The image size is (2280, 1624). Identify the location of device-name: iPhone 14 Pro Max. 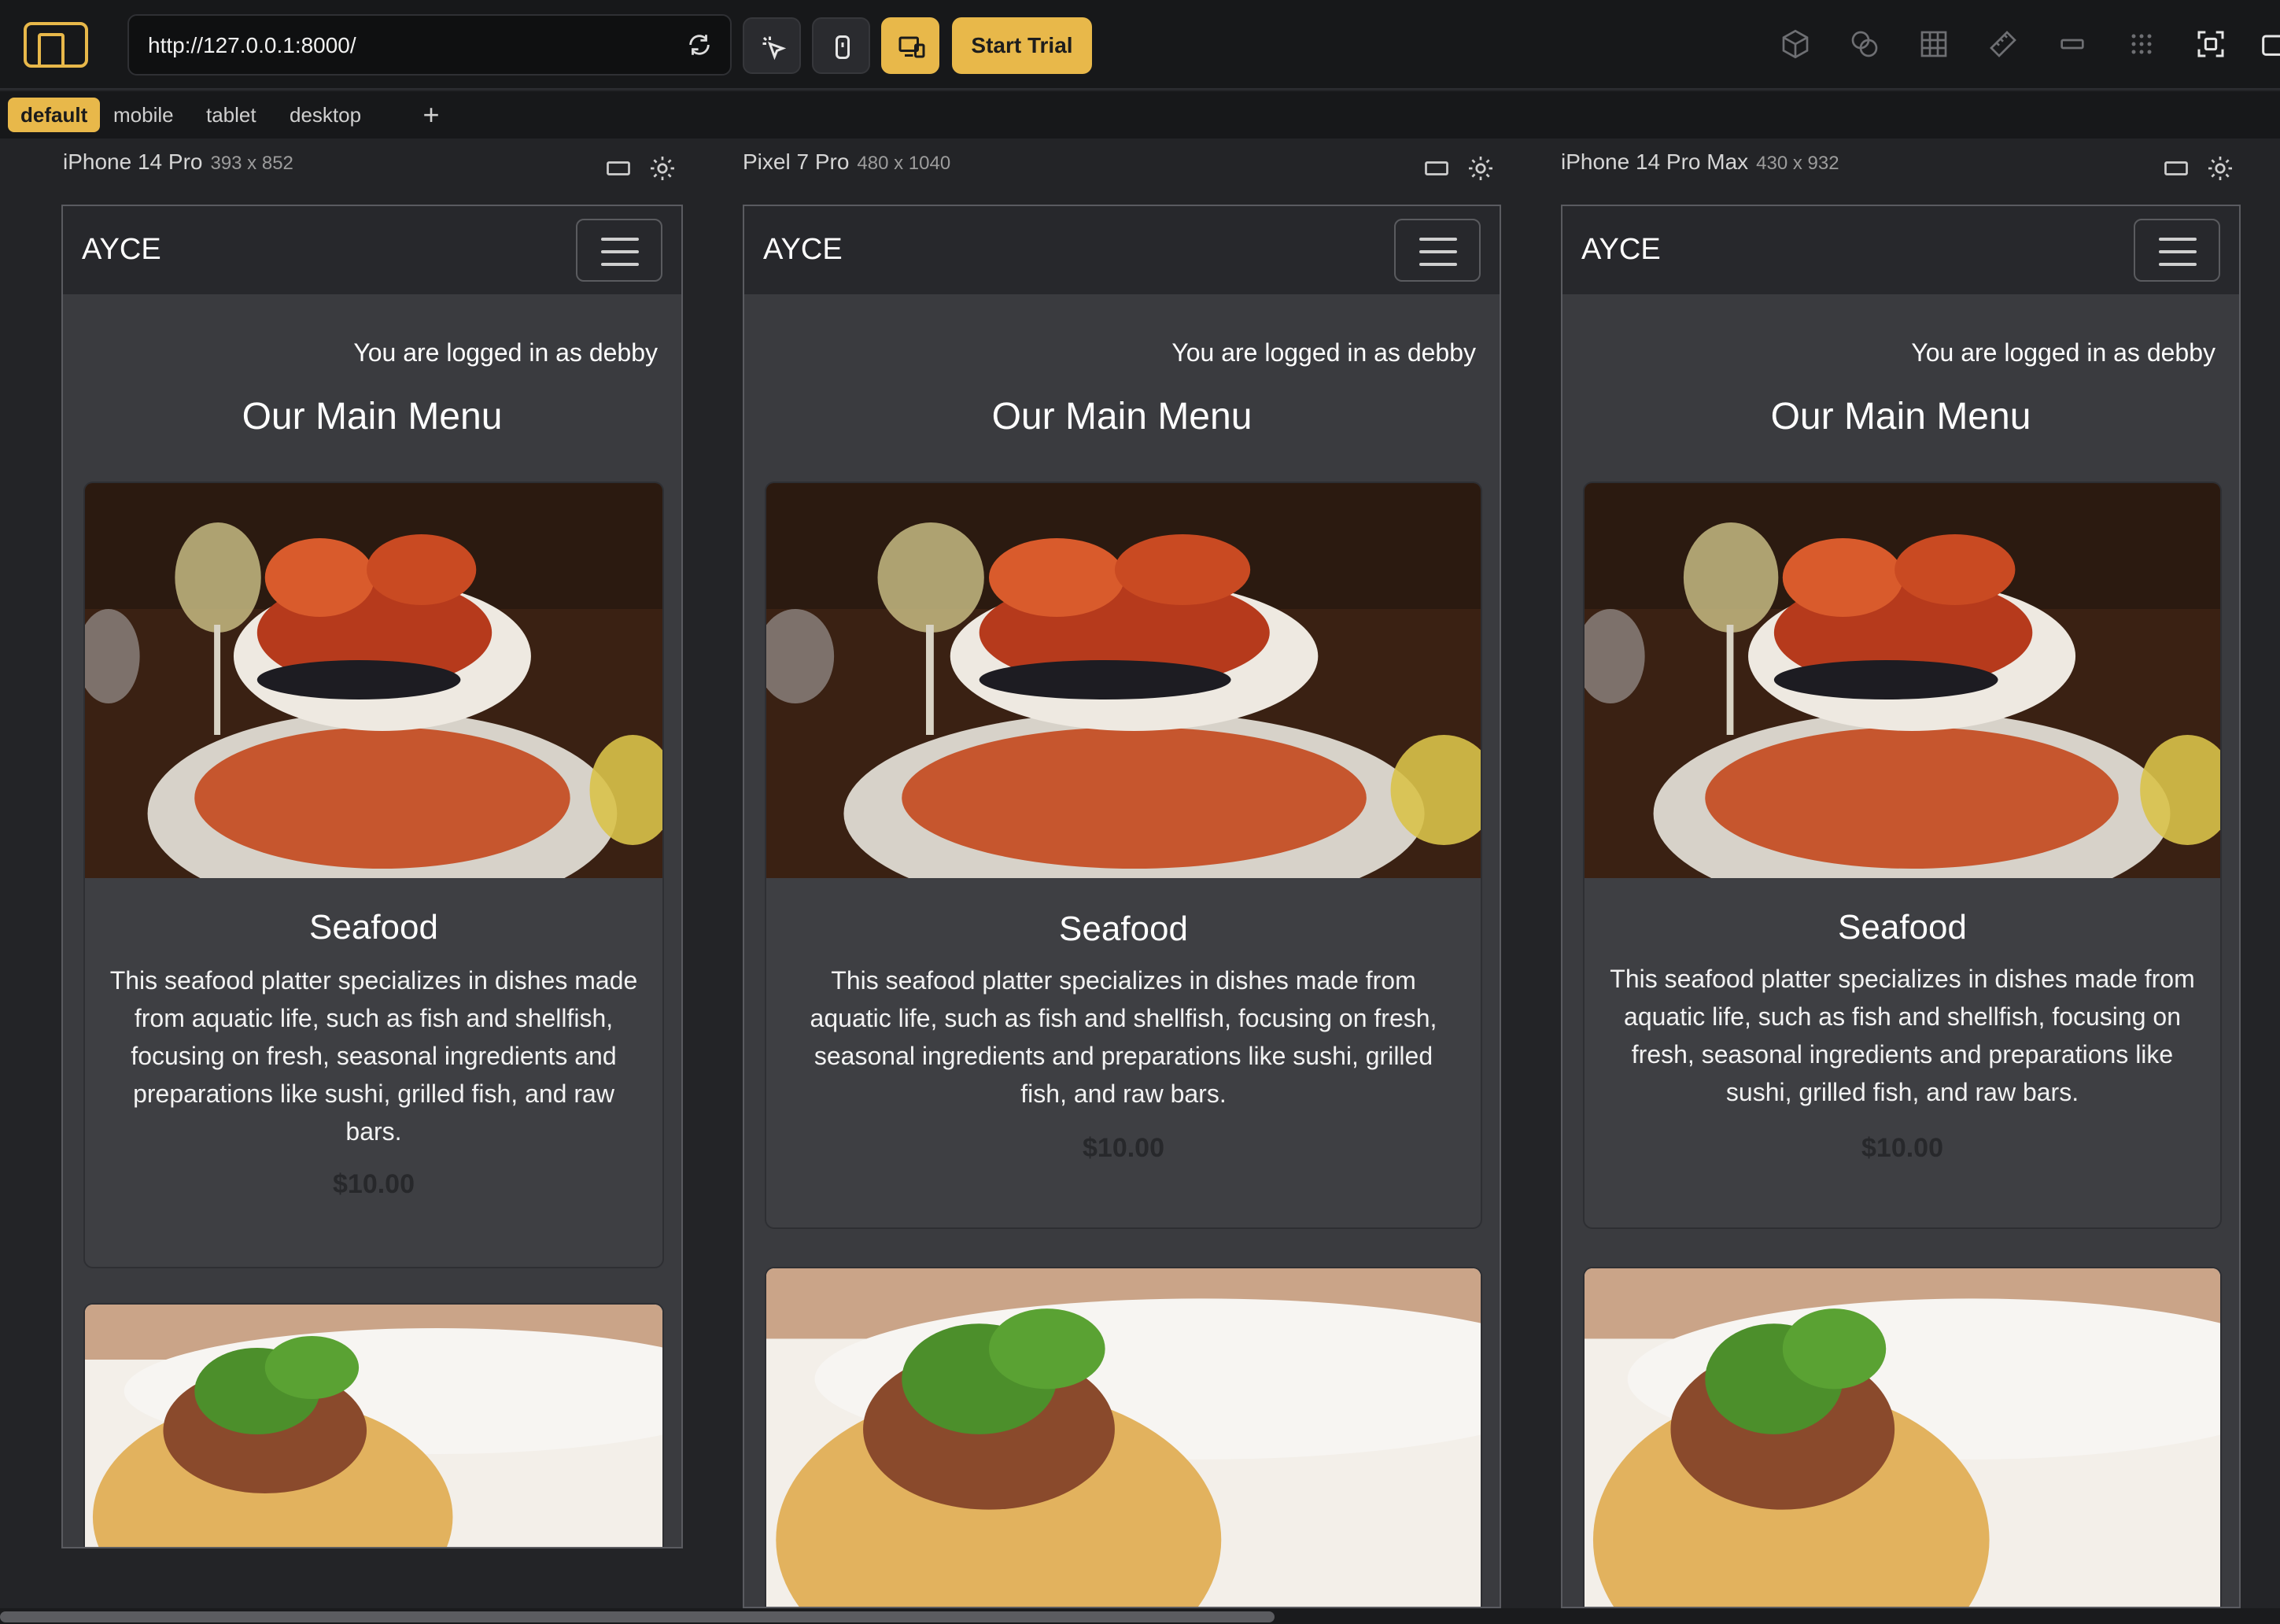
(1655, 161).